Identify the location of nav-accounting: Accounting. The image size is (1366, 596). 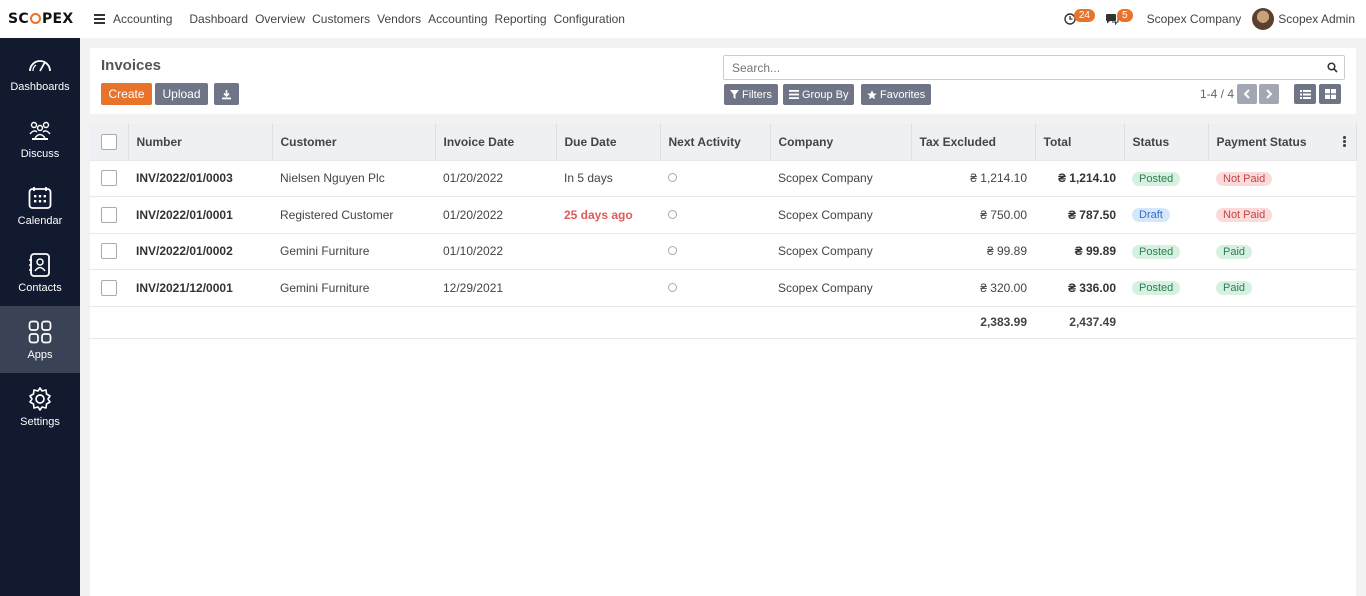
(457, 19).